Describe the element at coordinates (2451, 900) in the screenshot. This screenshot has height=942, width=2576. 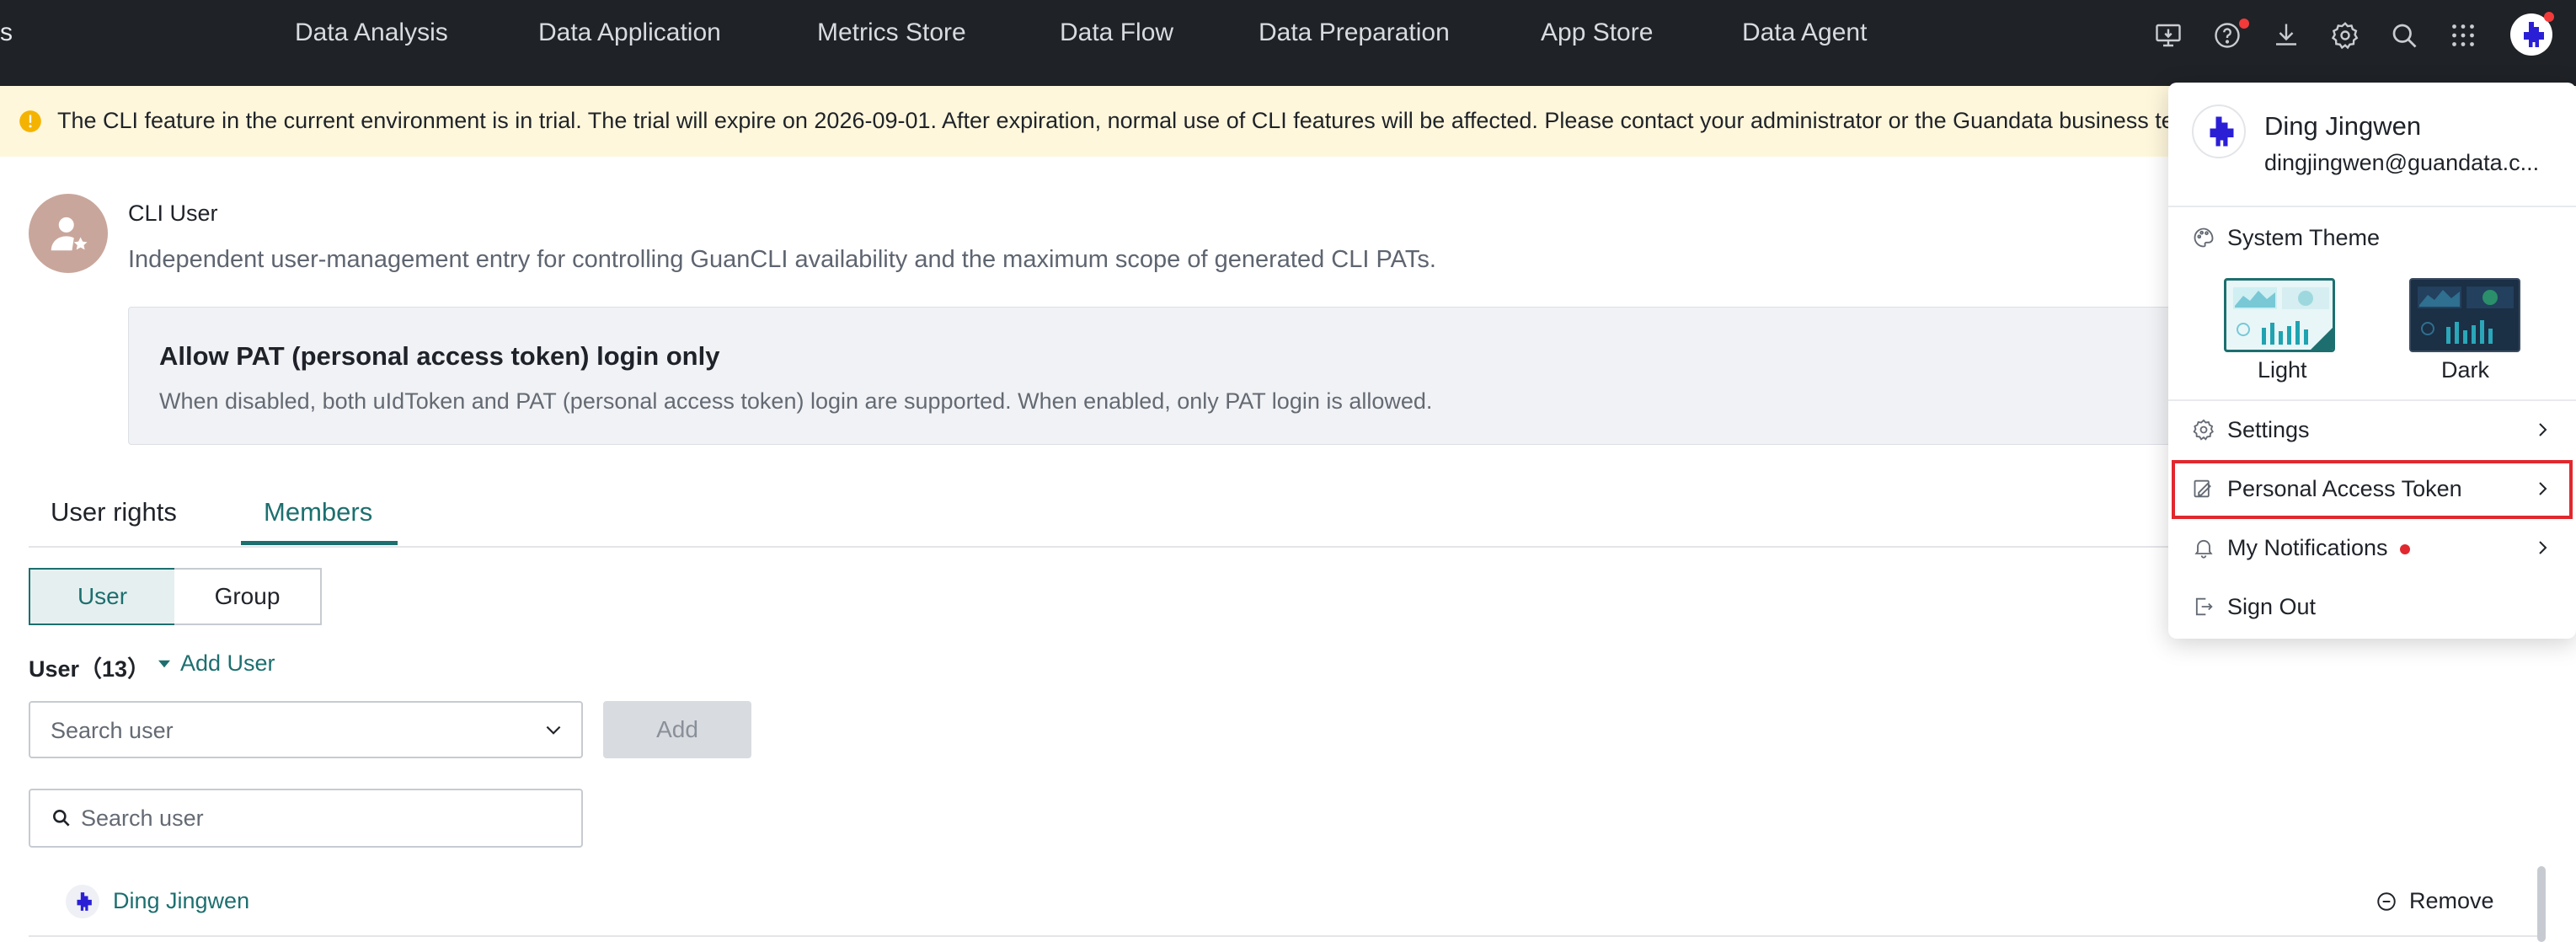
I see `remove-label: Remove` at that location.